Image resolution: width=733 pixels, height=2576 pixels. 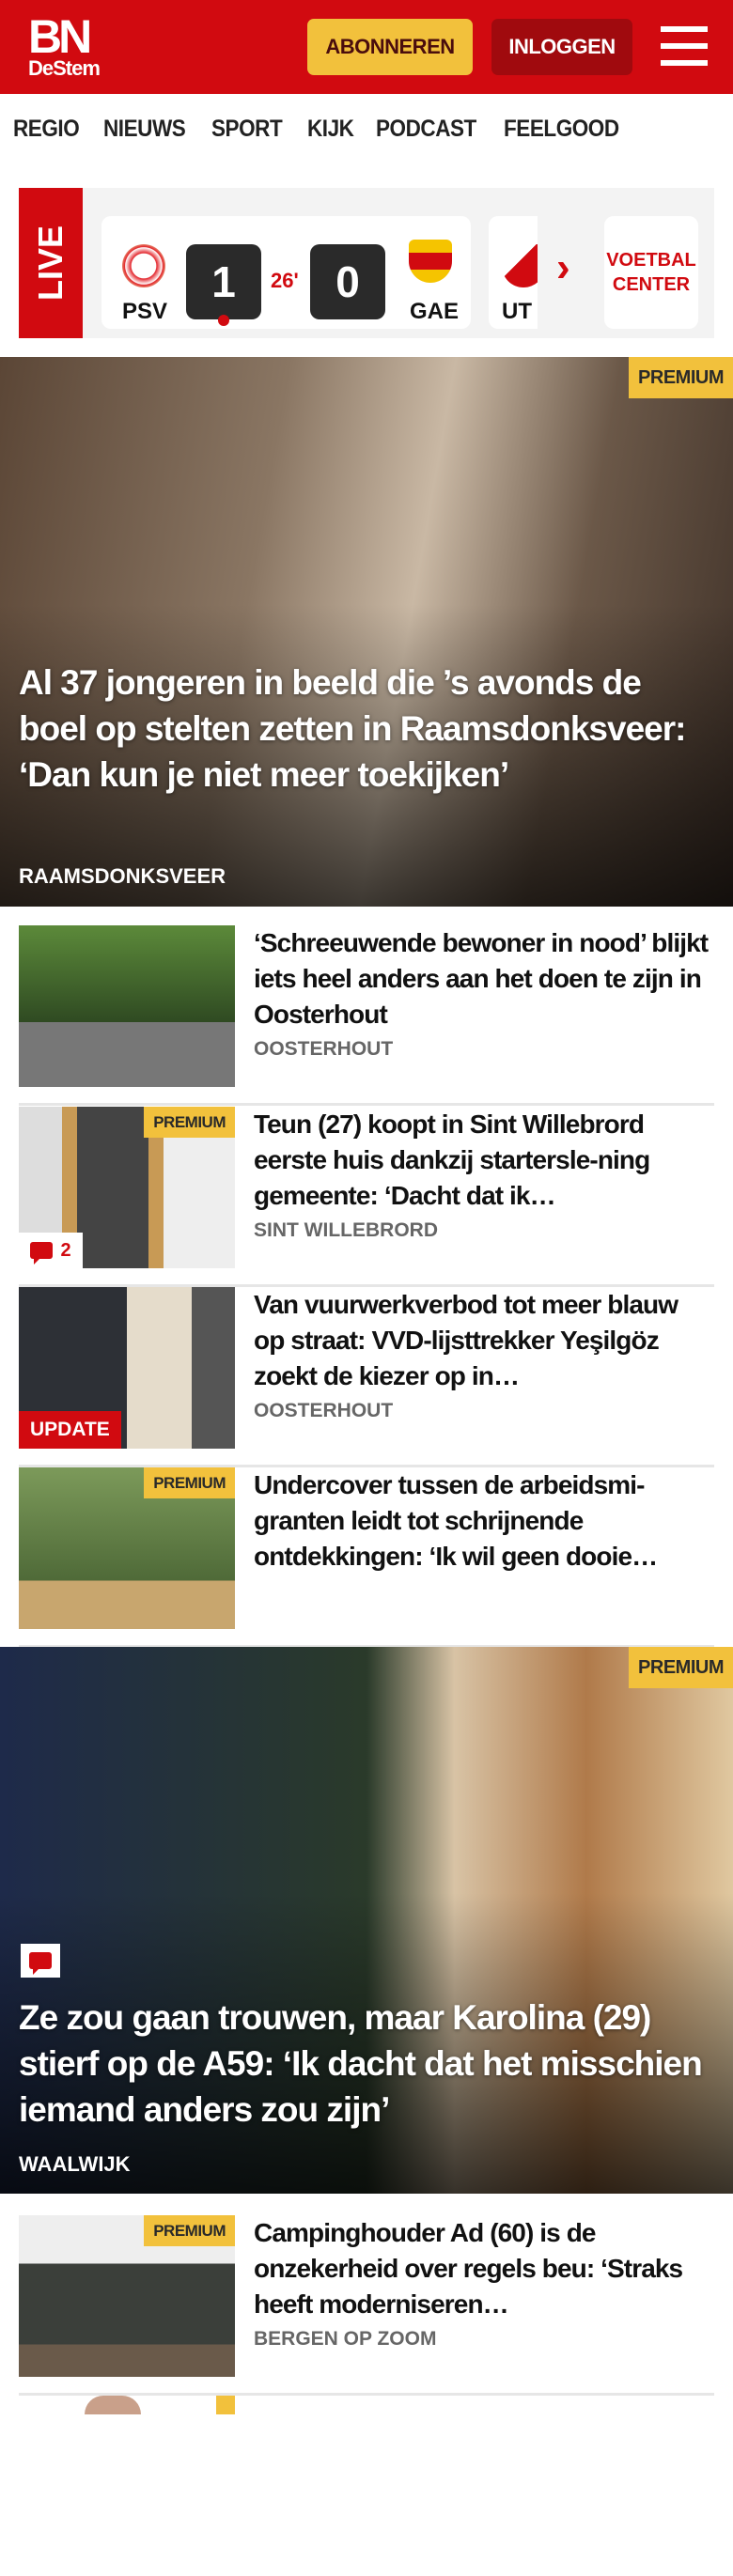 What do you see at coordinates (430, 261) in the screenshot?
I see `gae-crest-icon` at bounding box center [430, 261].